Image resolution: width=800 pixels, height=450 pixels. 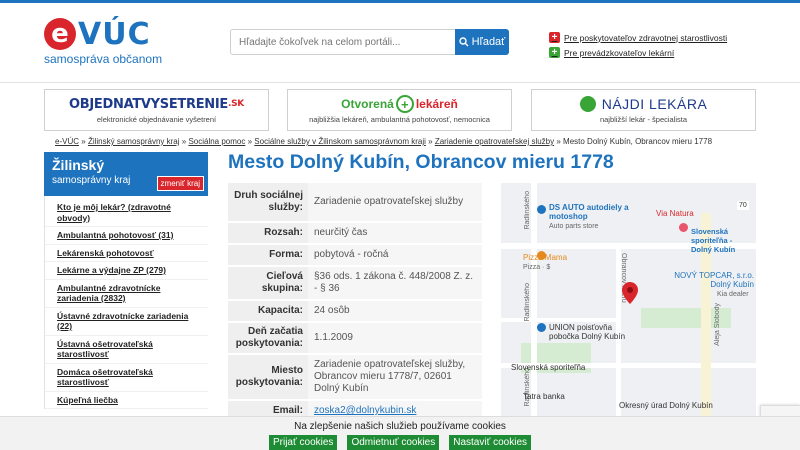 I want to click on reject-cookies-button: Odmietnuť cookies, so click(x=393, y=442).